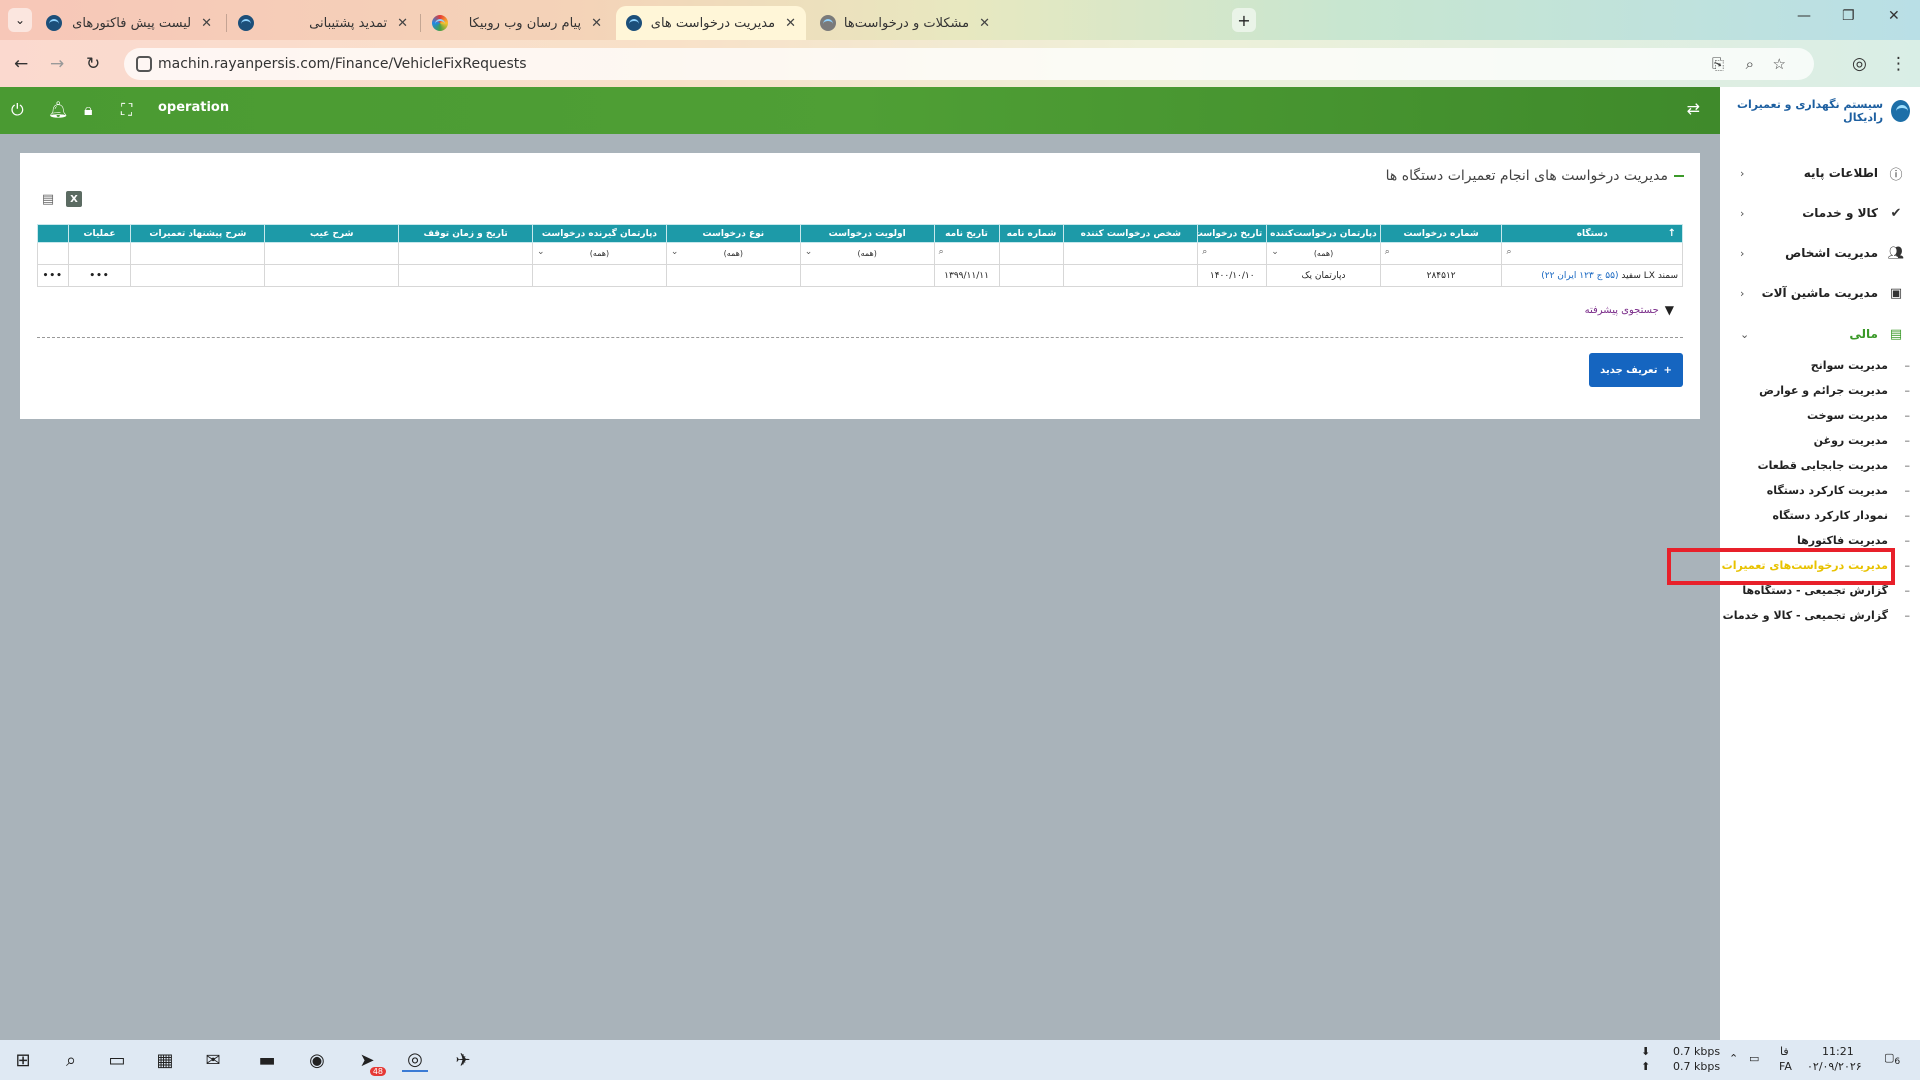  What do you see at coordinates (93, 64) in the screenshot?
I see `reload-icon: ↻` at bounding box center [93, 64].